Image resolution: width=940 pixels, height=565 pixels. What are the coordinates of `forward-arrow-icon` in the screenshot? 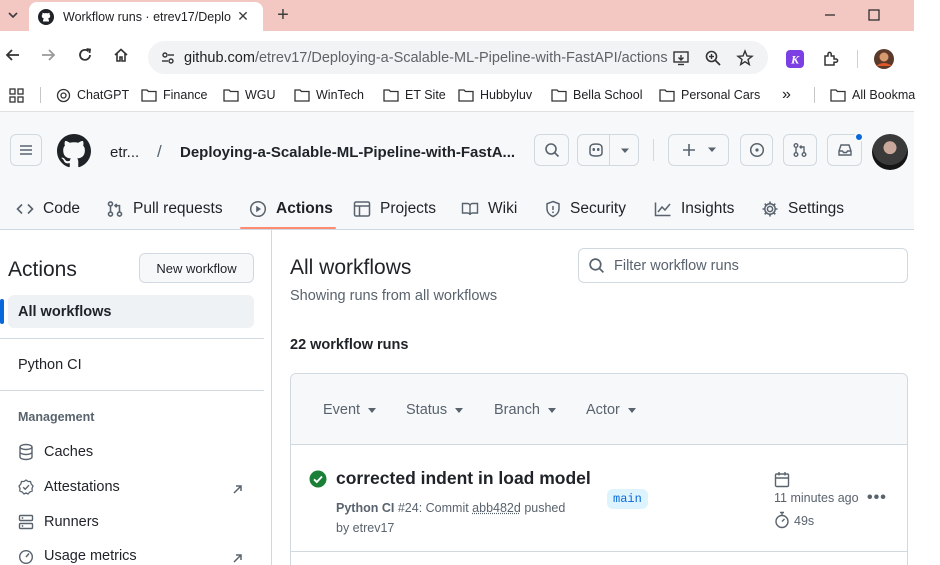 It's located at (48, 55).